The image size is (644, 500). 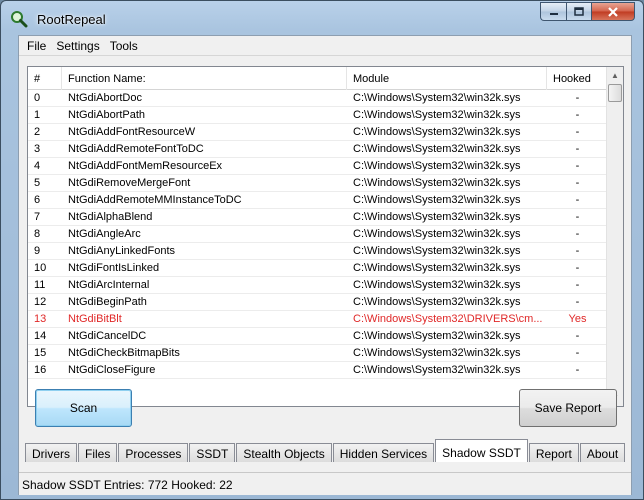 What do you see at coordinates (37, 166) in the screenshot?
I see `row-number: 4` at bounding box center [37, 166].